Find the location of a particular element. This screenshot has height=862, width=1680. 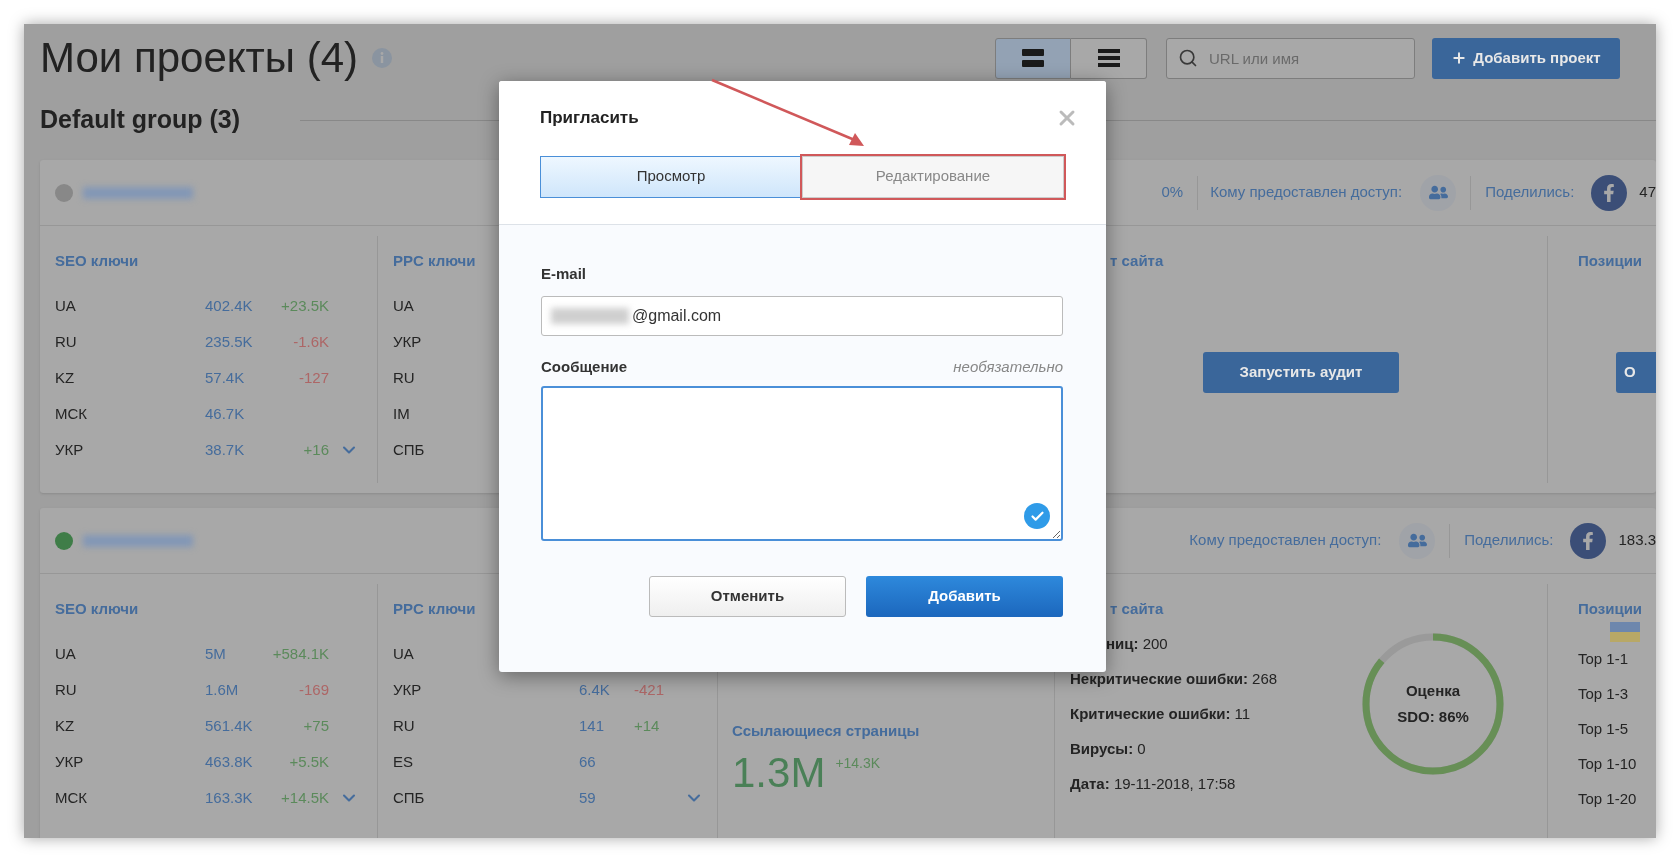

keyword-count: 163.3K is located at coordinates (229, 797).